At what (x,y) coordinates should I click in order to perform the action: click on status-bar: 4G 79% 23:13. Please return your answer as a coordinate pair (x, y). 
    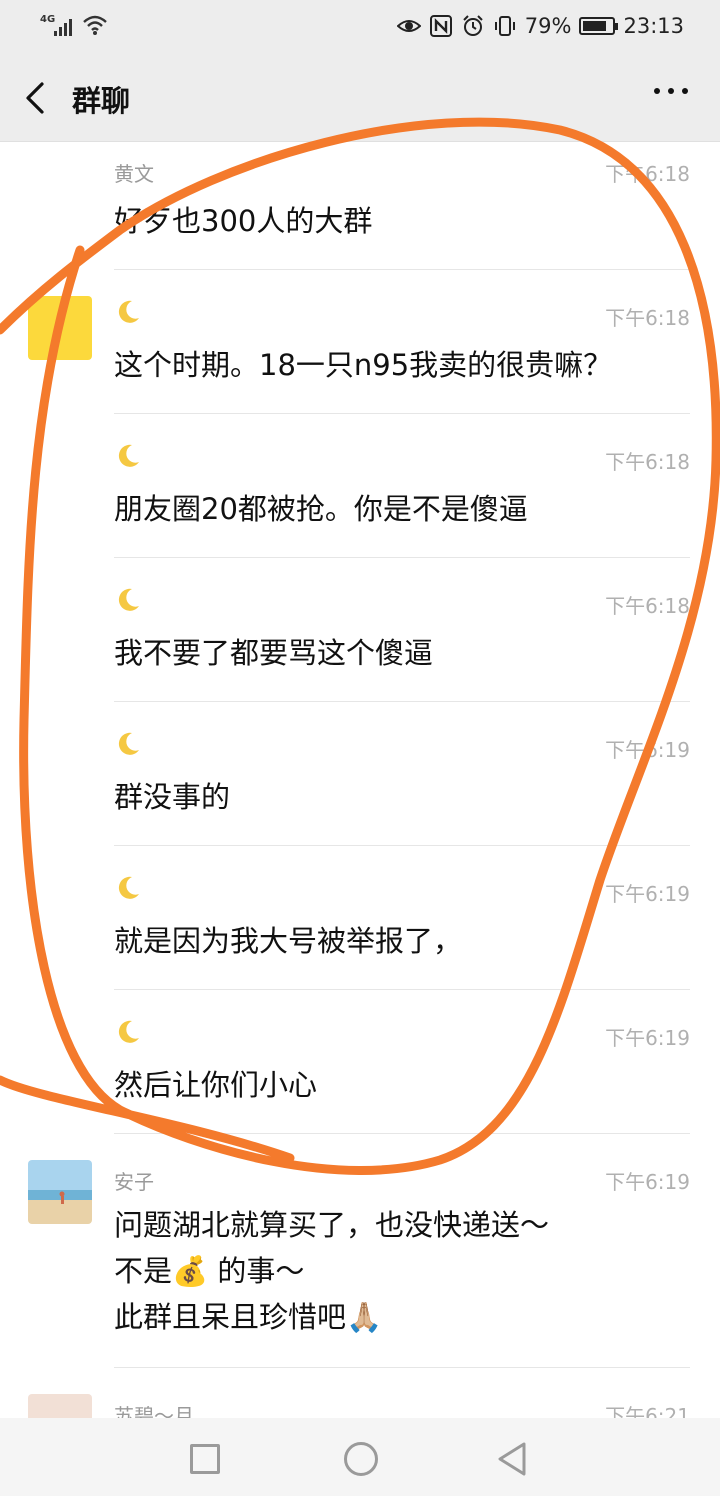
    Looking at the image, I should click on (360, 27).